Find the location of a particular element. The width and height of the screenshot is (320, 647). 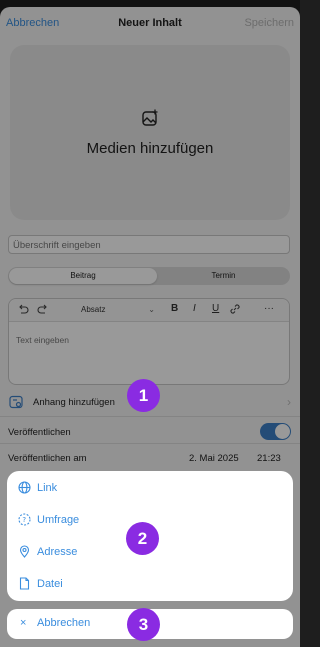

action-address-label: Adresse is located at coordinates (57, 552).